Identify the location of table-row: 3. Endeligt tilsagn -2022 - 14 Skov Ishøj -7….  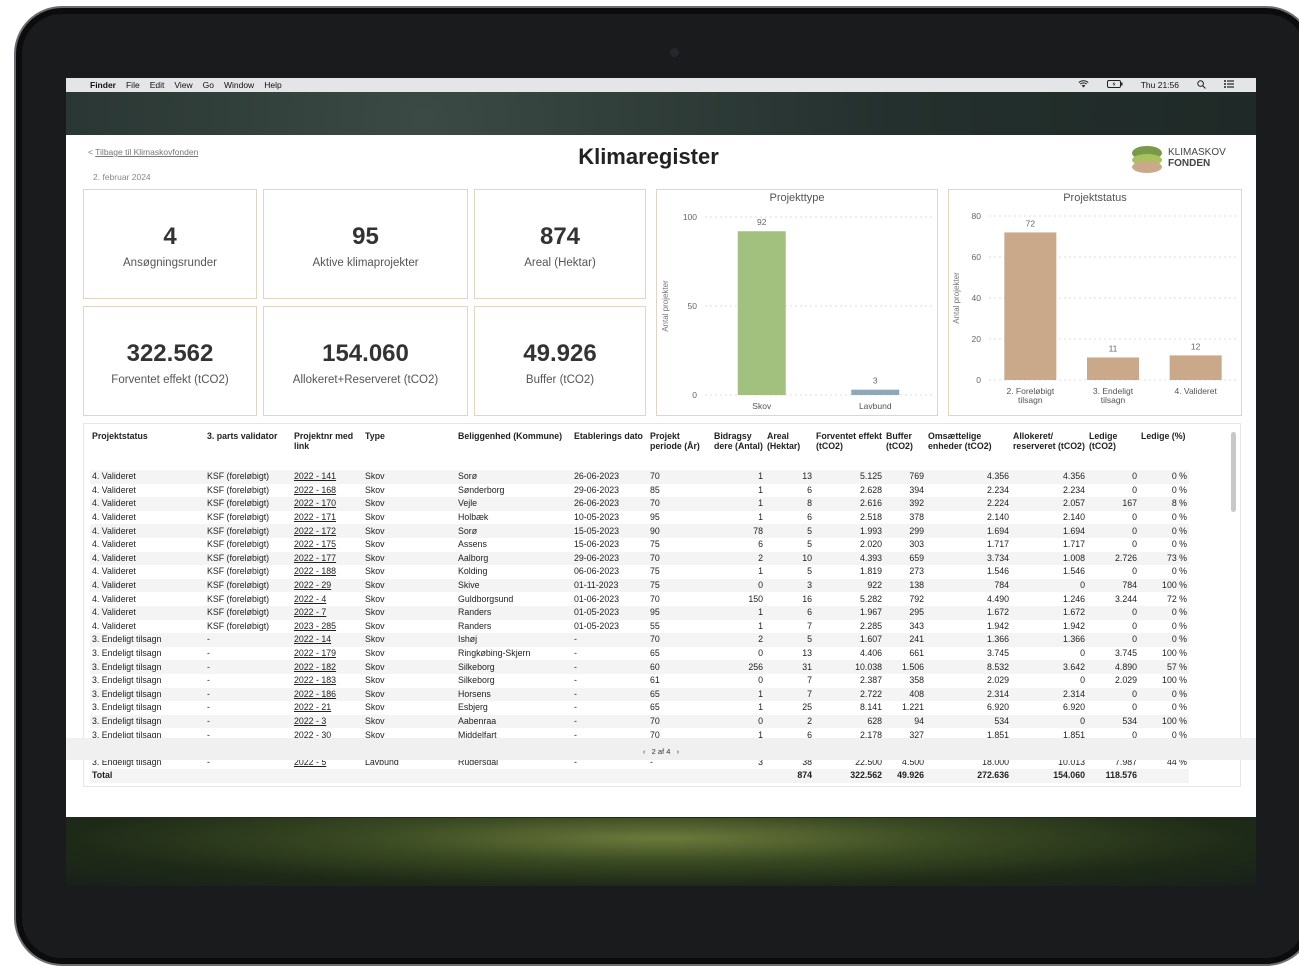
(639, 640).